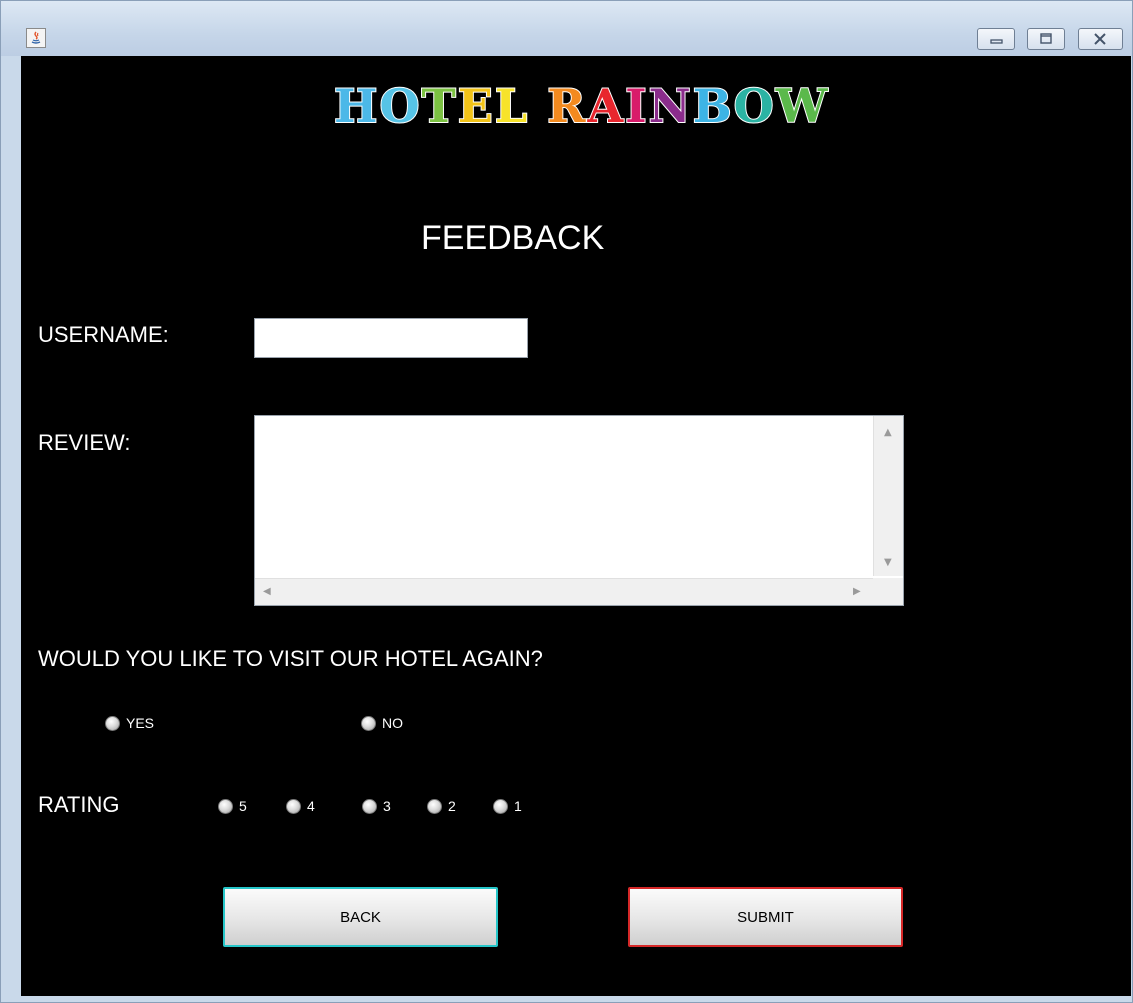 The width and height of the screenshot is (1133, 1003). Describe the element at coordinates (360, 917) in the screenshot. I see `back-button: BACK` at that location.